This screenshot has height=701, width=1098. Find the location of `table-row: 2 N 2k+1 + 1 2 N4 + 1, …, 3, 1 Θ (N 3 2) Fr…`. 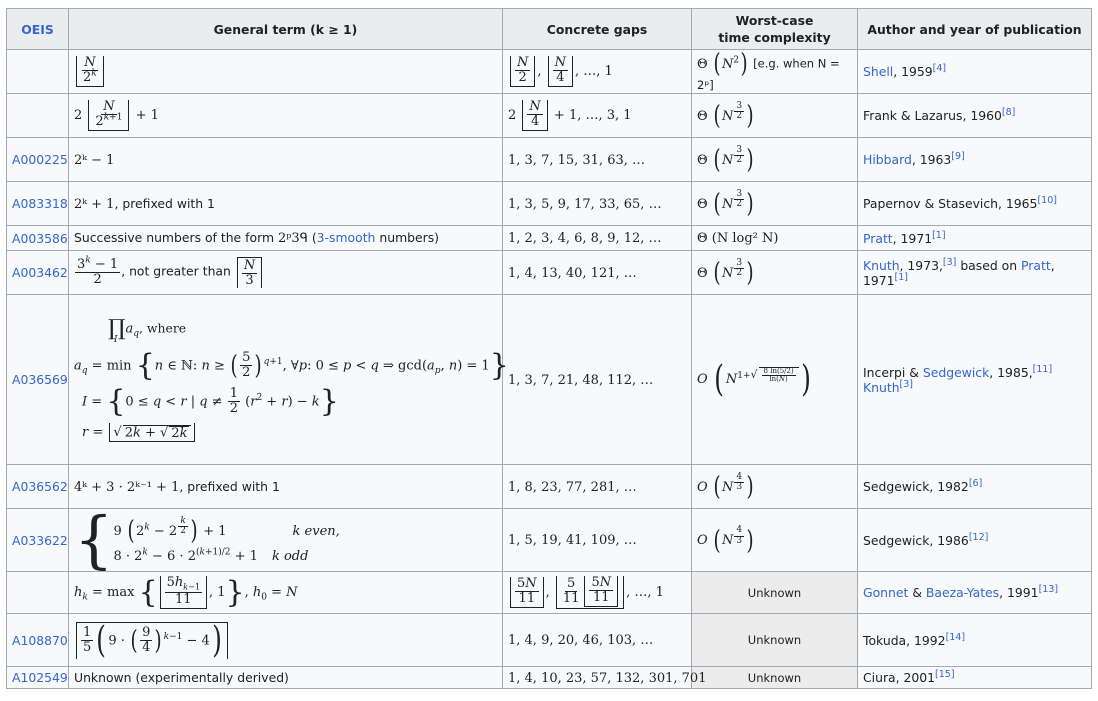

table-row: 2 N 2k+1 + 1 2 N4 + 1, …, 3, 1 Θ (N 3 2) Fr… is located at coordinates (549, 115).